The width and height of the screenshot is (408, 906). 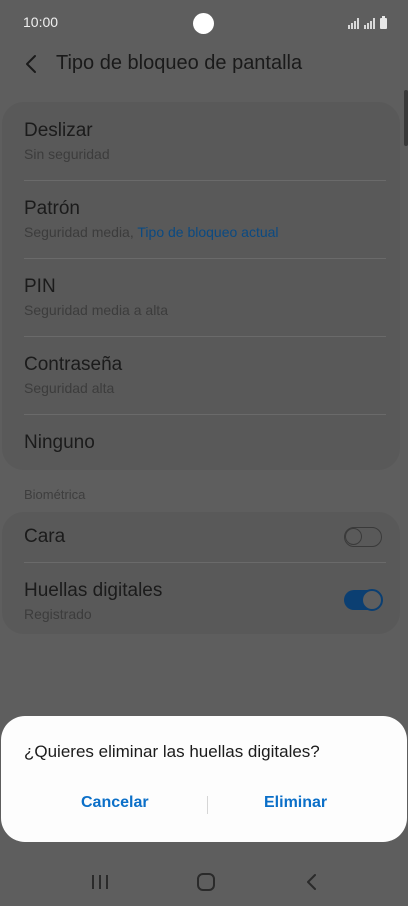 I want to click on header: Tipo de bloqueo de pantalla, so click(x=204, y=72).